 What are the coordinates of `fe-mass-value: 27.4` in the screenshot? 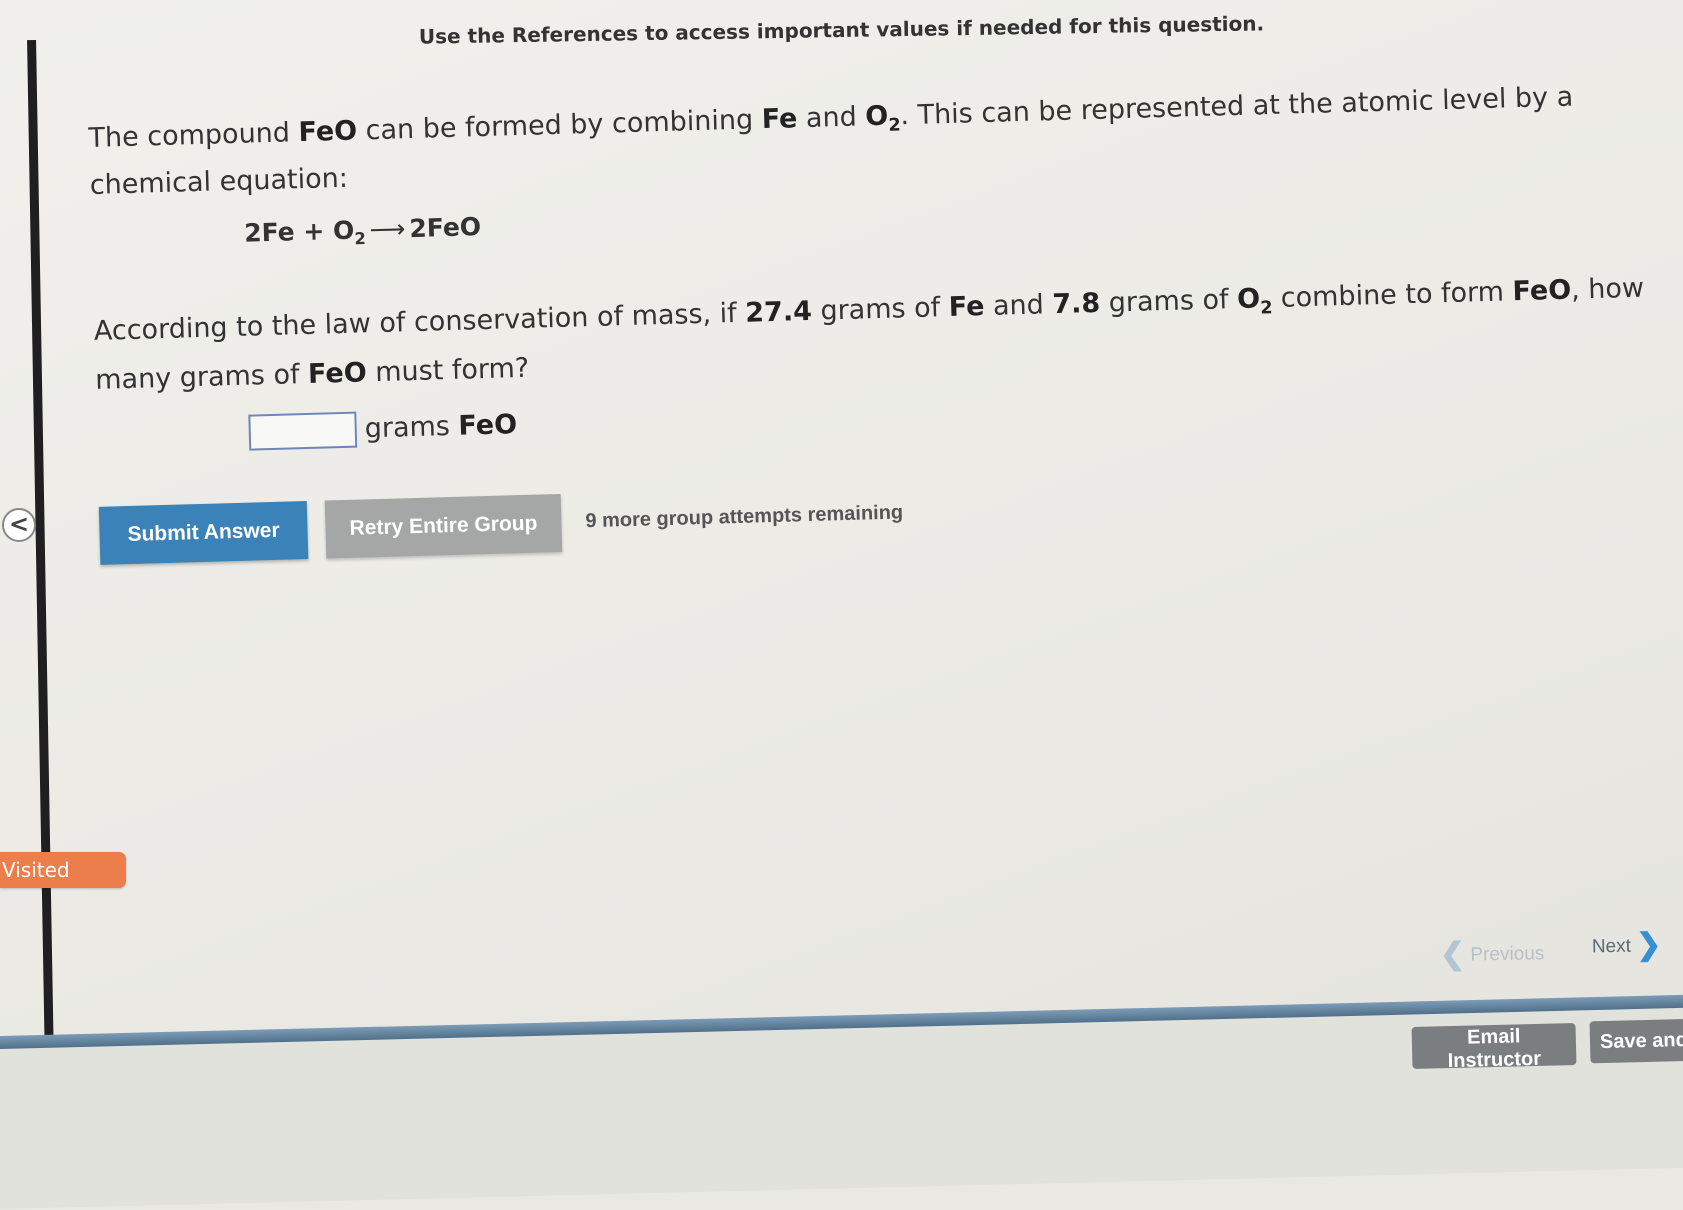 It's located at (778, 312).